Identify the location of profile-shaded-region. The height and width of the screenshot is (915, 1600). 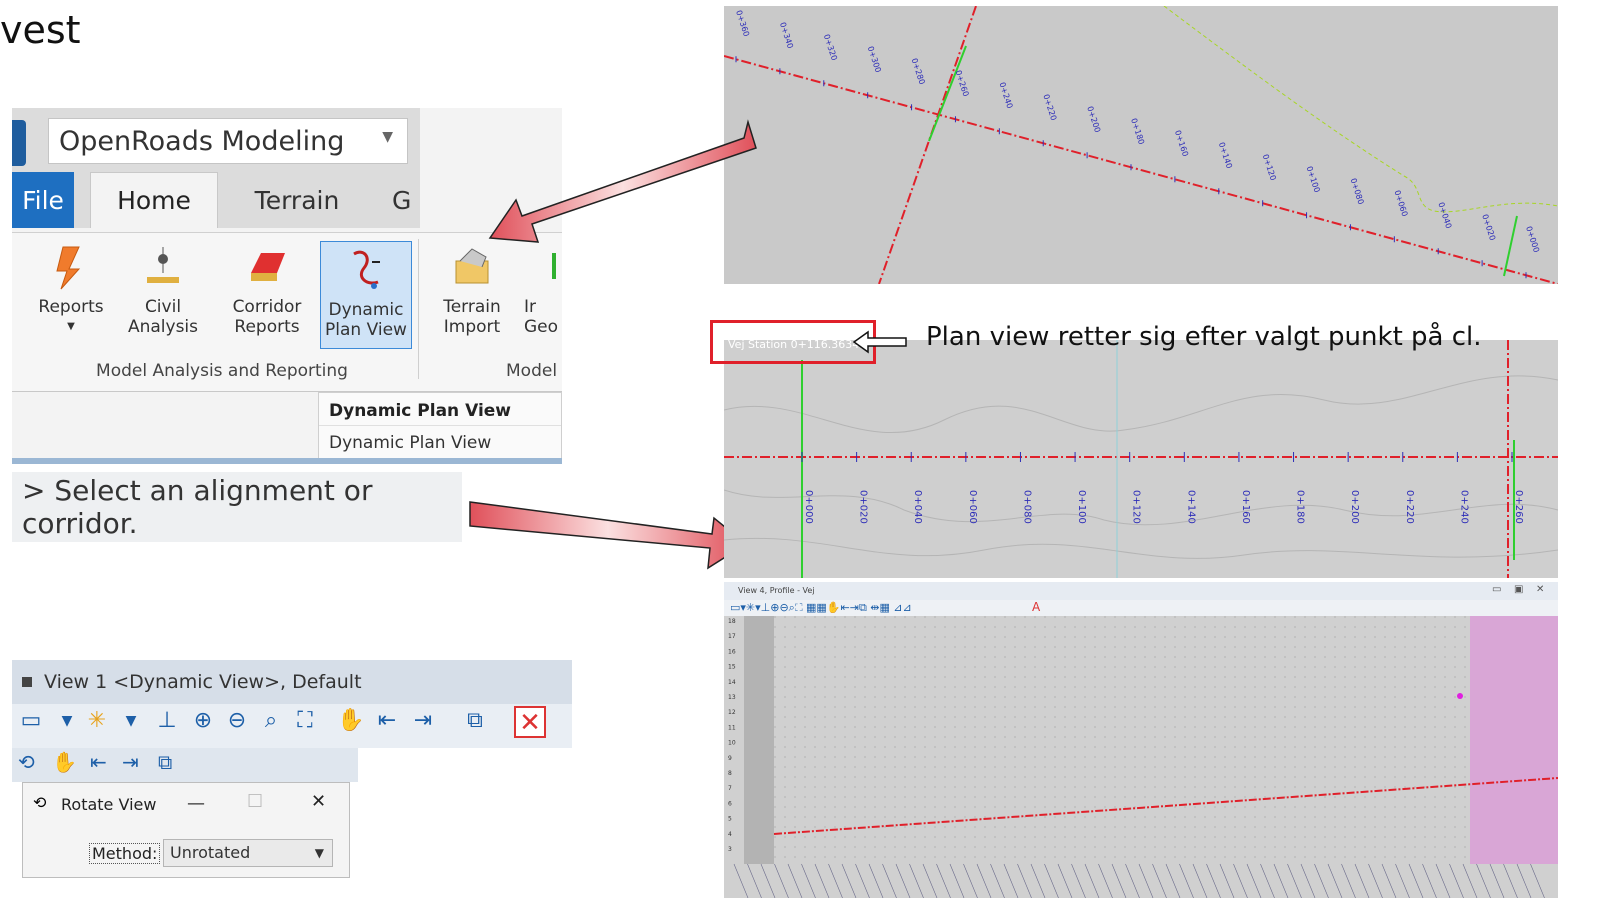
(759, 740).